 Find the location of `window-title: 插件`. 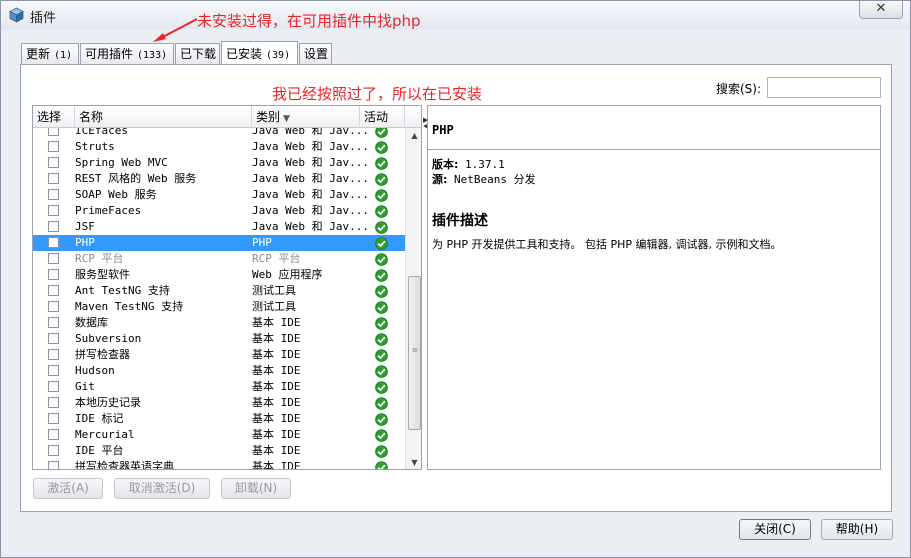

window-title: 插件 is located at coordinates (43, 18).